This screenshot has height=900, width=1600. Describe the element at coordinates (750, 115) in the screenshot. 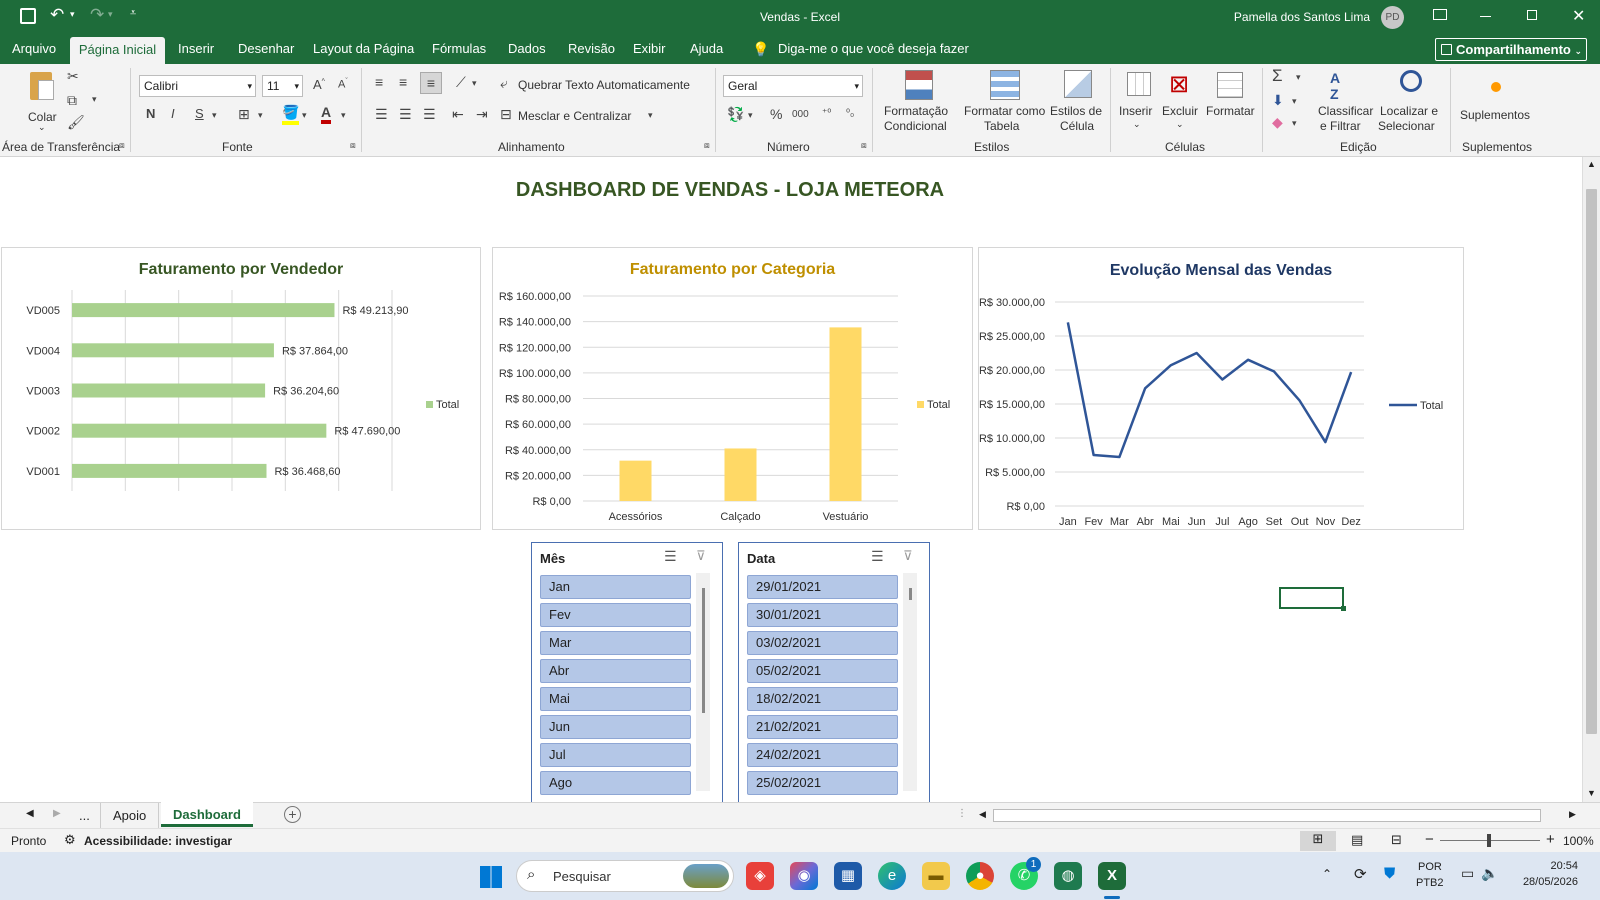

I see `accounting-dropdown-icon: ▾` at that location.